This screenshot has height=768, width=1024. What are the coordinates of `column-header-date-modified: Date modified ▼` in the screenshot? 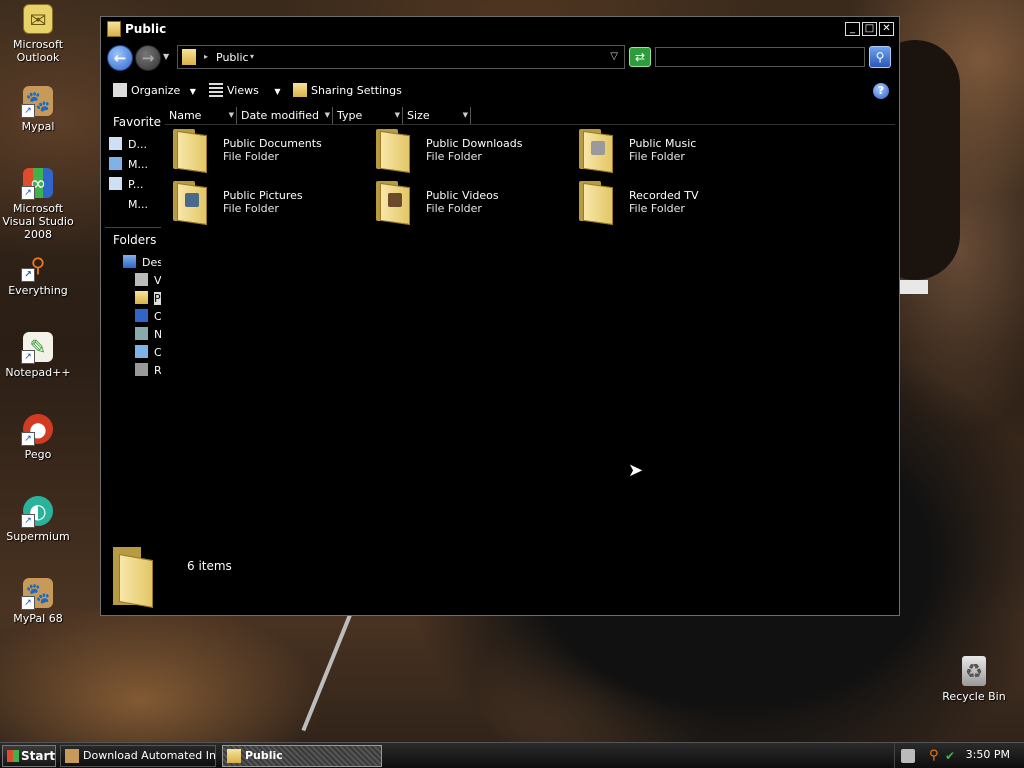 It's located at (285, 115).